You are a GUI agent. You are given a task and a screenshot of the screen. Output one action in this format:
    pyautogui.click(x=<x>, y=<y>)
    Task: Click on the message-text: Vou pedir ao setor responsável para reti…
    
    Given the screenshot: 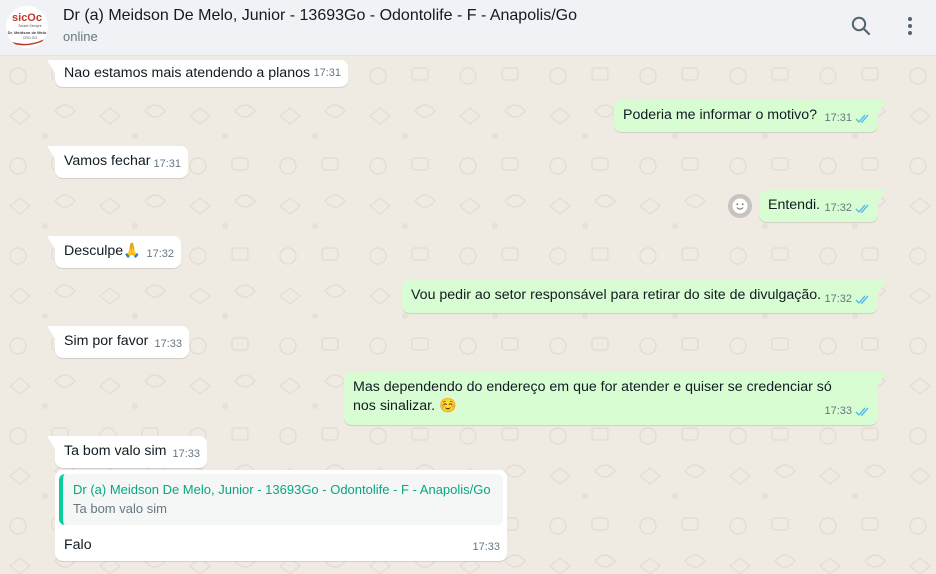 What is the action you would take?
    pyautogui.click(x=616, y=295)
    